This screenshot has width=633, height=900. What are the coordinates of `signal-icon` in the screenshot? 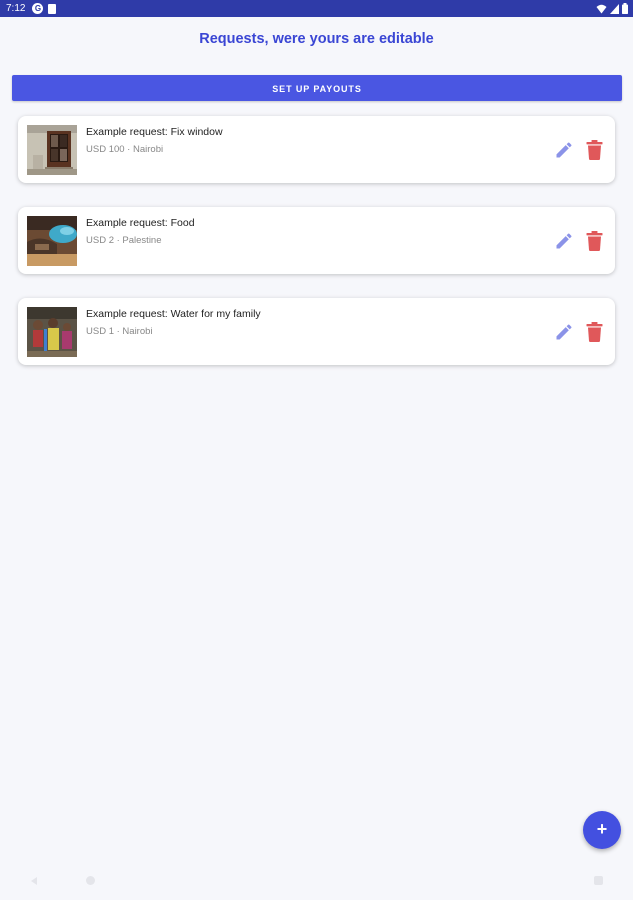 It's located at (614, 8).